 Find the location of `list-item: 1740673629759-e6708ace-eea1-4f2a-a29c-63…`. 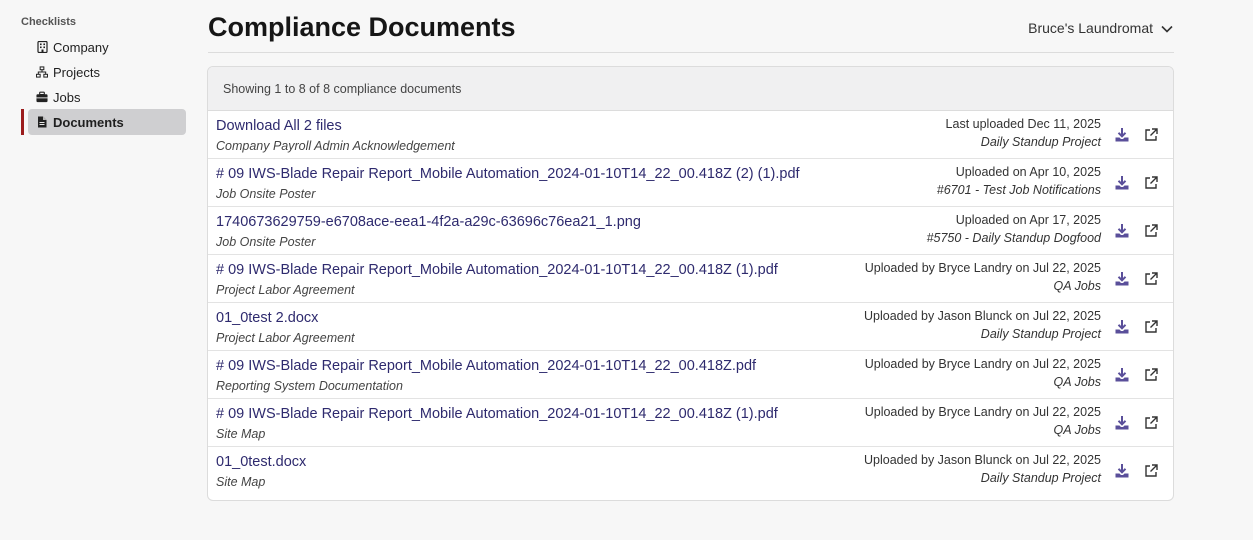

list-item: 1740673629759-e6708ace-eea1-4f2a-a29c-63… is located at coordinates (690, 231).